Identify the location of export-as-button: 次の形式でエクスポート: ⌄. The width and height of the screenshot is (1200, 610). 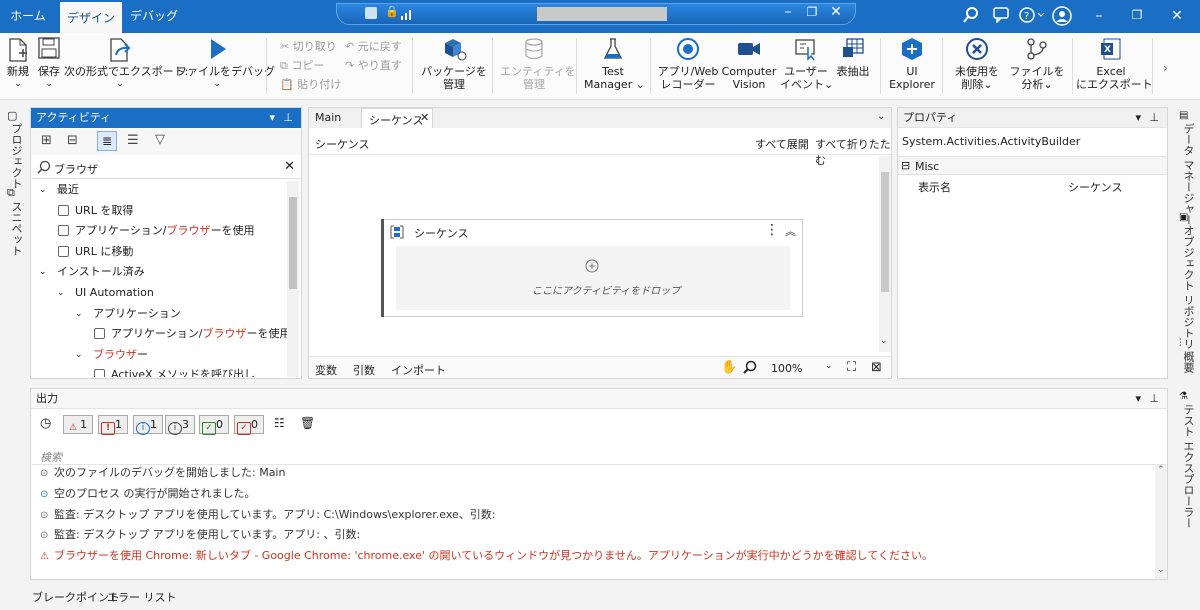
(126, 66).